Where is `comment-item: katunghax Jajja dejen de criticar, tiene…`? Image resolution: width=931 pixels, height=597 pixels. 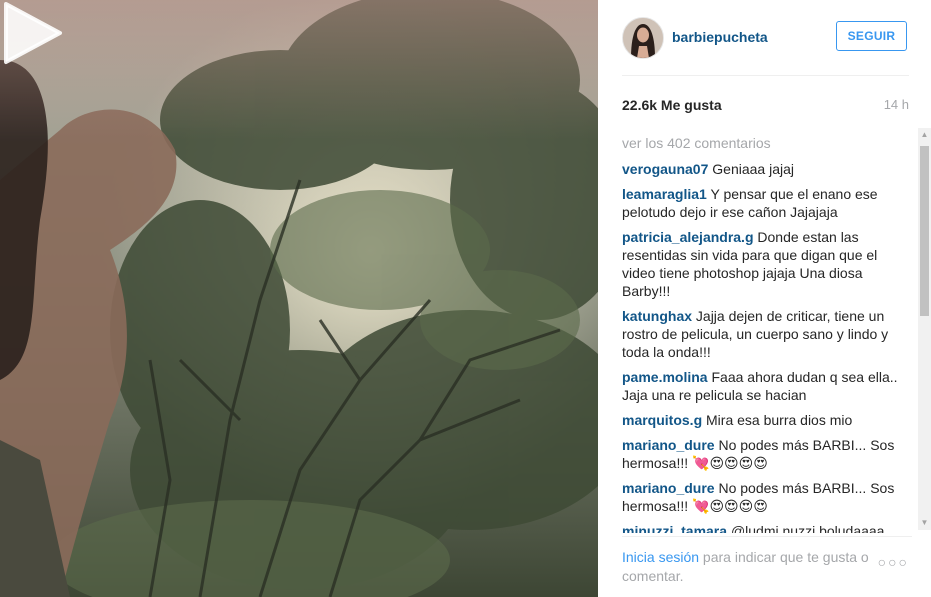
comment-item: katunghax Jajja dejen de criticar, tiene… is located at coordinates (766, 334).